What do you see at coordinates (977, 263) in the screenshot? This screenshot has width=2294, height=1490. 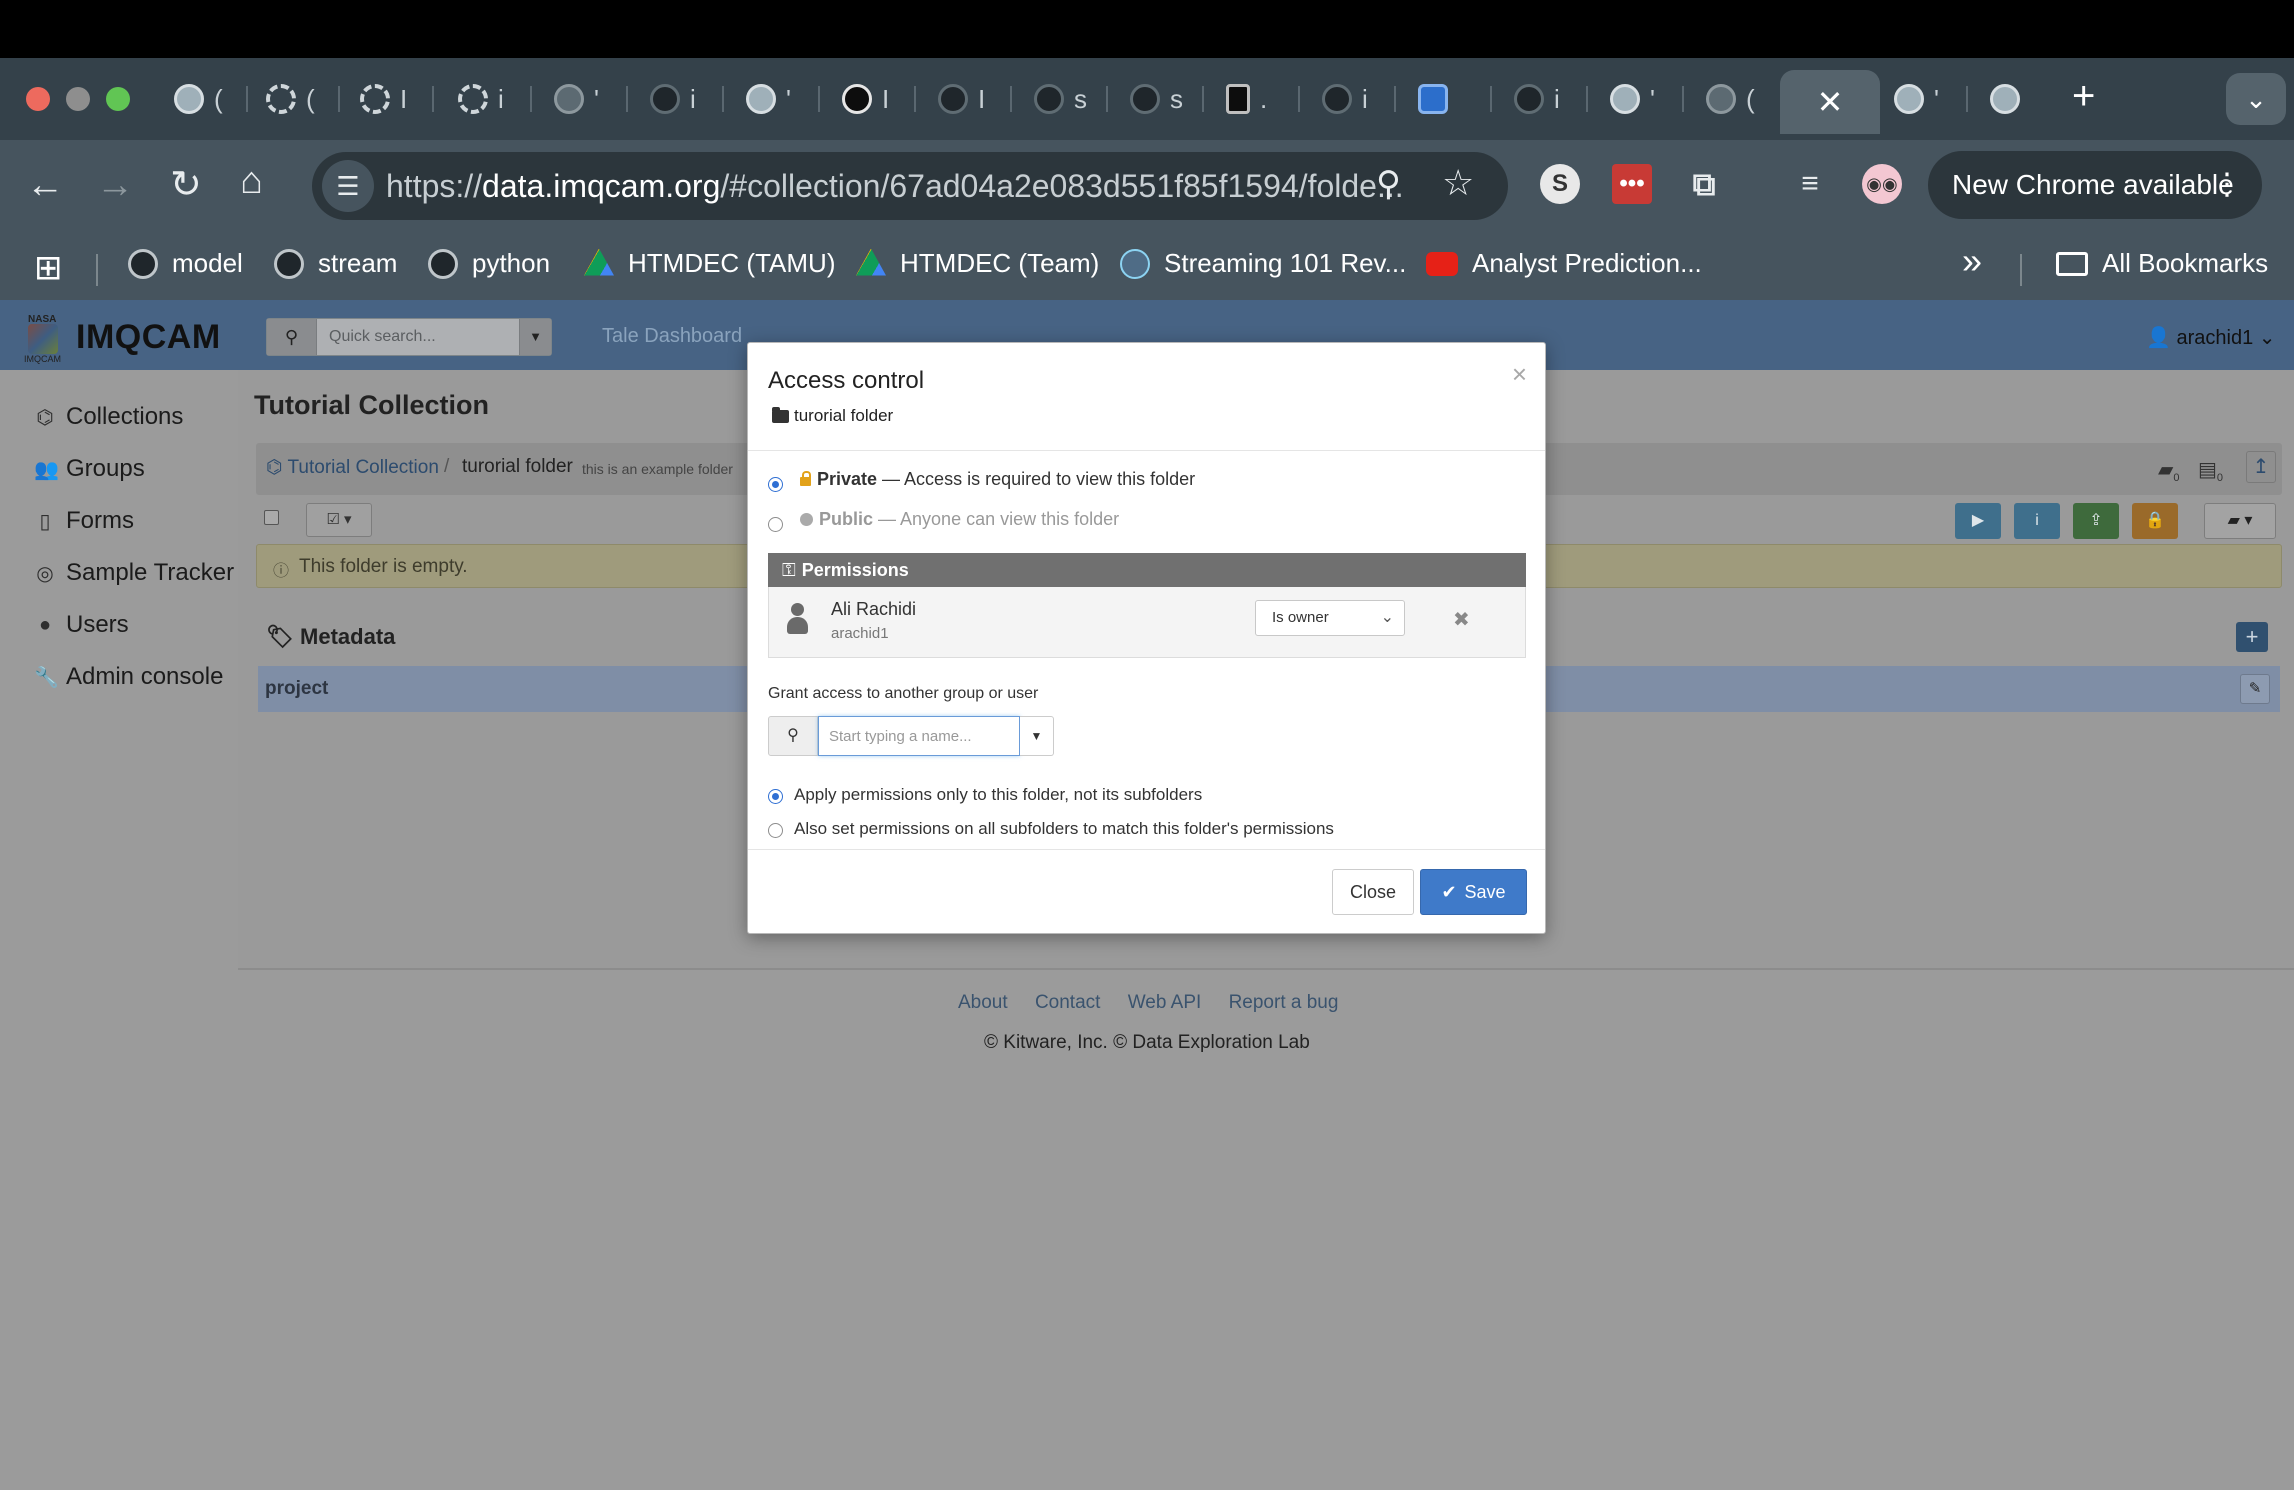 I see `bookmark-htmdec-team: HTMDEC (Team)` at bounding box center [977, 263].